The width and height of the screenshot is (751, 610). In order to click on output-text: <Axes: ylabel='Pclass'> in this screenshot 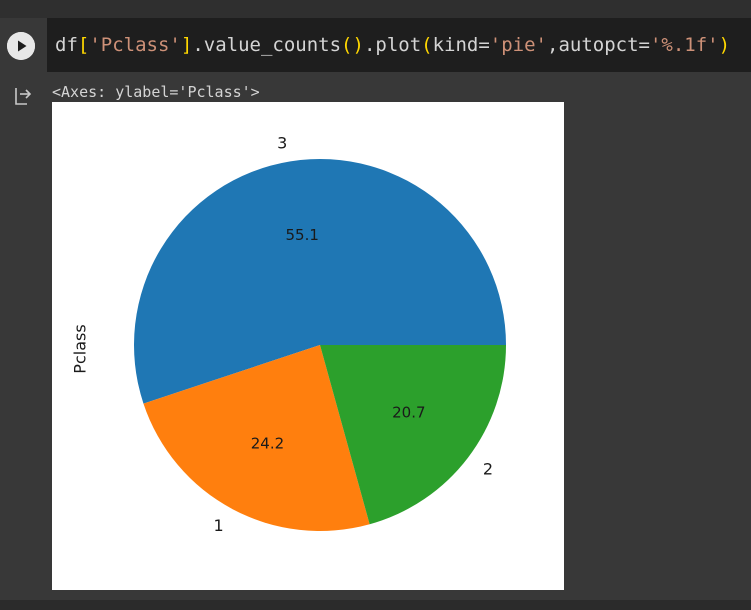, I will do `click(156, 92)`.